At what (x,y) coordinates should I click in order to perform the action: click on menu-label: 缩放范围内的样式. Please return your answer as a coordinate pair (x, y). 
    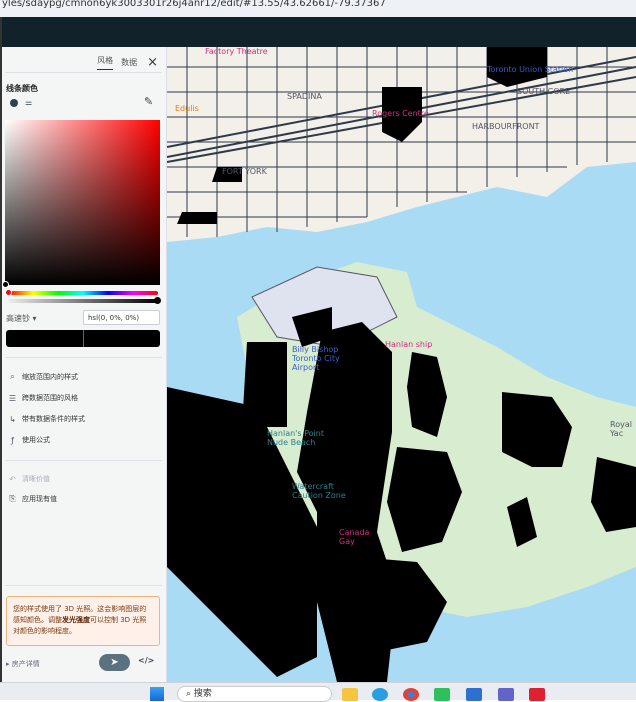
    Looking at the image, I should click on (50, 377).